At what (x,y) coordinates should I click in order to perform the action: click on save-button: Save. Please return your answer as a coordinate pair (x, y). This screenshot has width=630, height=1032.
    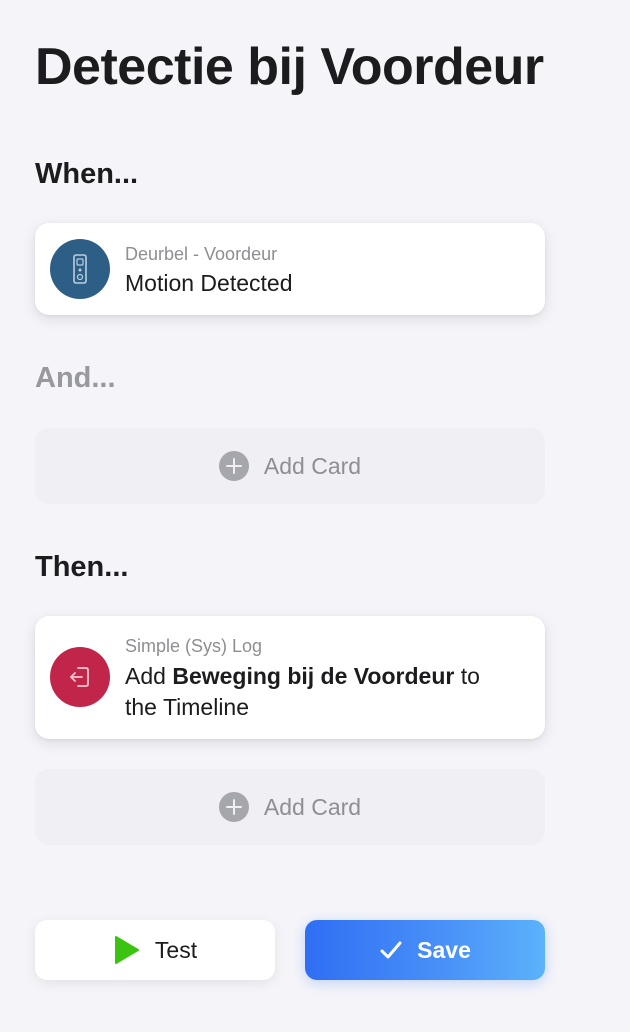
    Looking at the image, I should click on (425, 950).